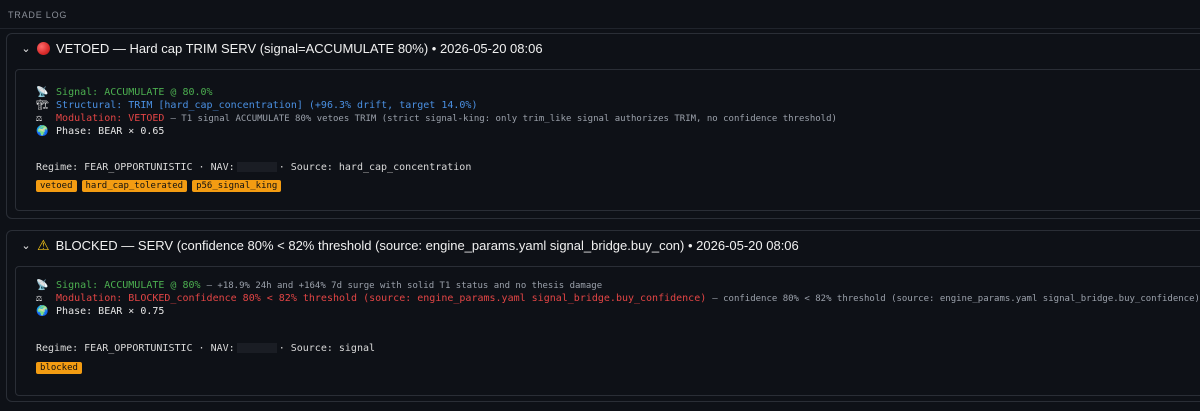 The width and height of the screenshot is (1200, 411). Describe the element at coordinates (56, 186) in the screenshot. I see `tag-vetoed: vetoed` at that location.